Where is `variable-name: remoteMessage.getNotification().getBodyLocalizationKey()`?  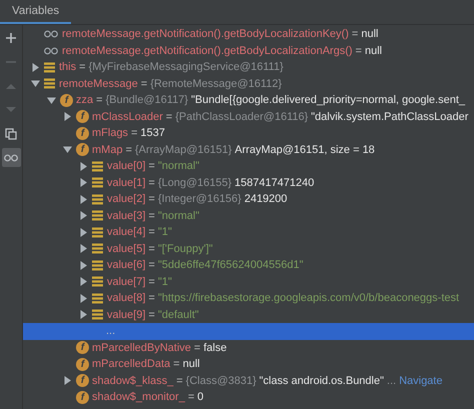 variable-name: remoteMessage.getNotification().getBodyLocalizationKey() is located at coordinates (205, 34).